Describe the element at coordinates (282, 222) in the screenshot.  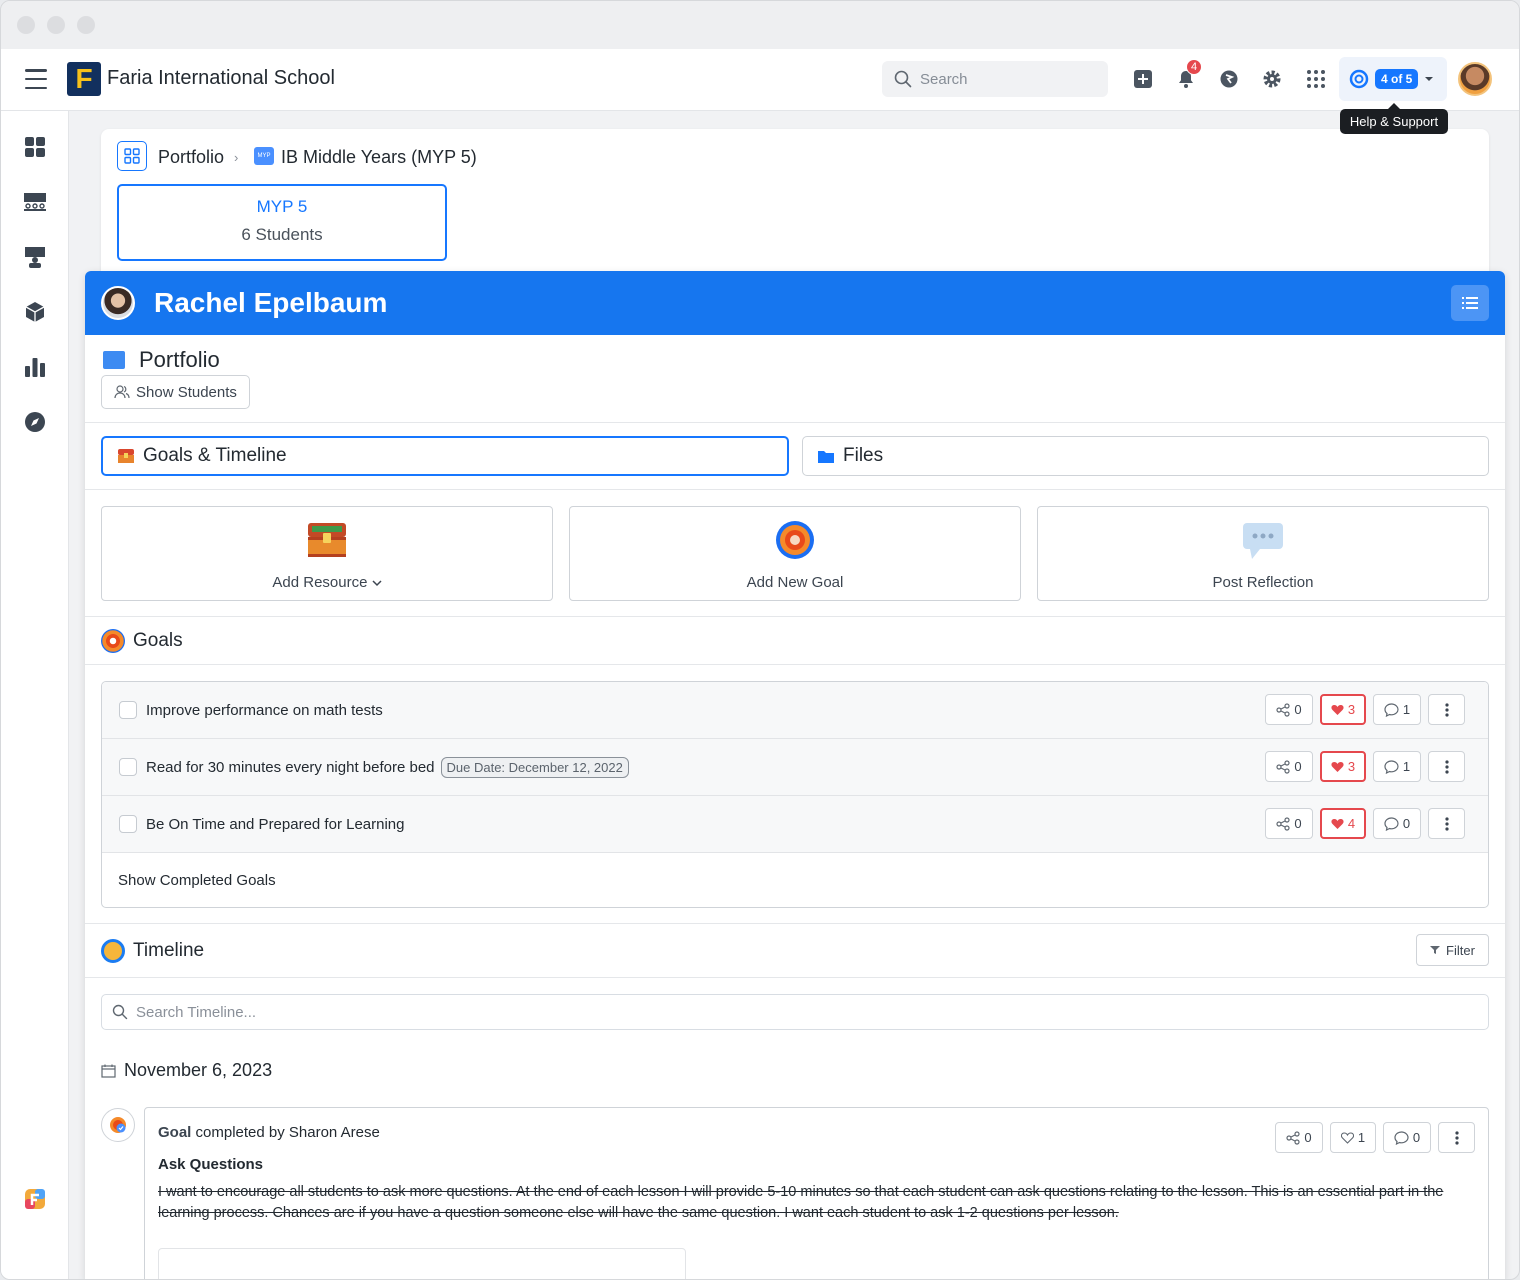
I see `class-card-myp5: MYP 5 6 Students` at that location.